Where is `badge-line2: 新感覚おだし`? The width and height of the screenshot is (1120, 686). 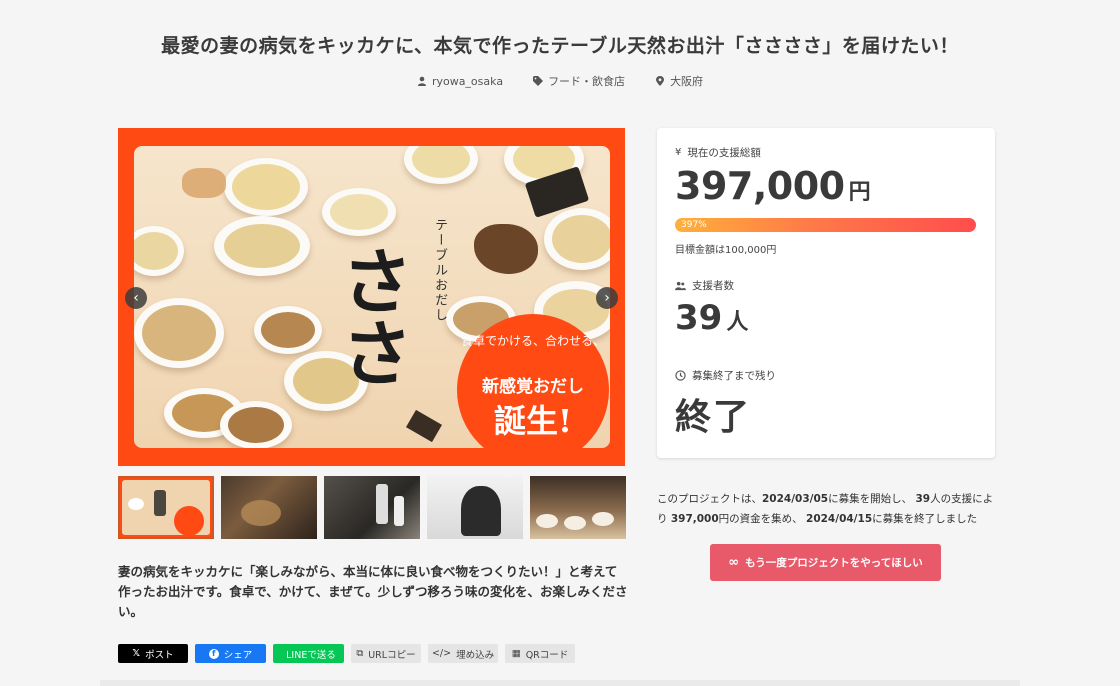 badge-line2: 新感覚おだし is located at coordinates (533, 387).